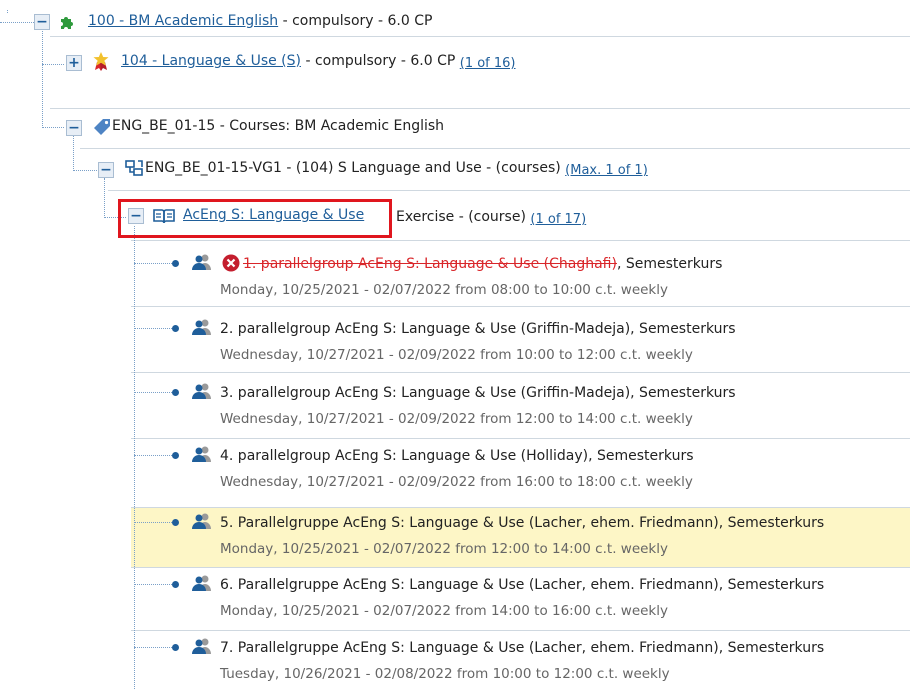  Describe the element at coordinates (101, 61) in the screenshot. I see `badge-icon` at that location.